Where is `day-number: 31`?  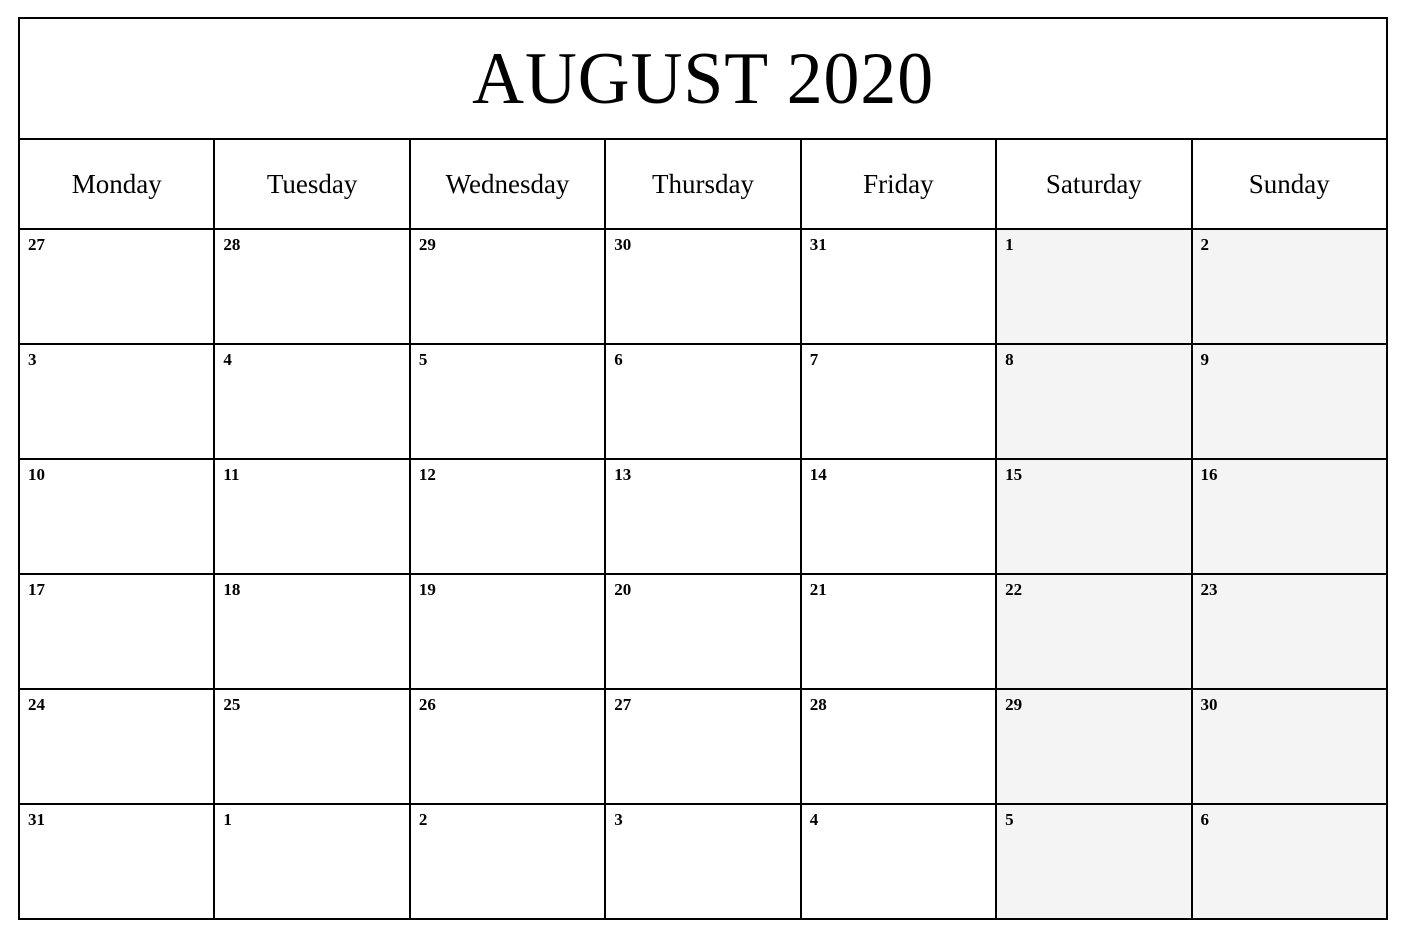 day-number: 31 is located at coordinates (818, 244).